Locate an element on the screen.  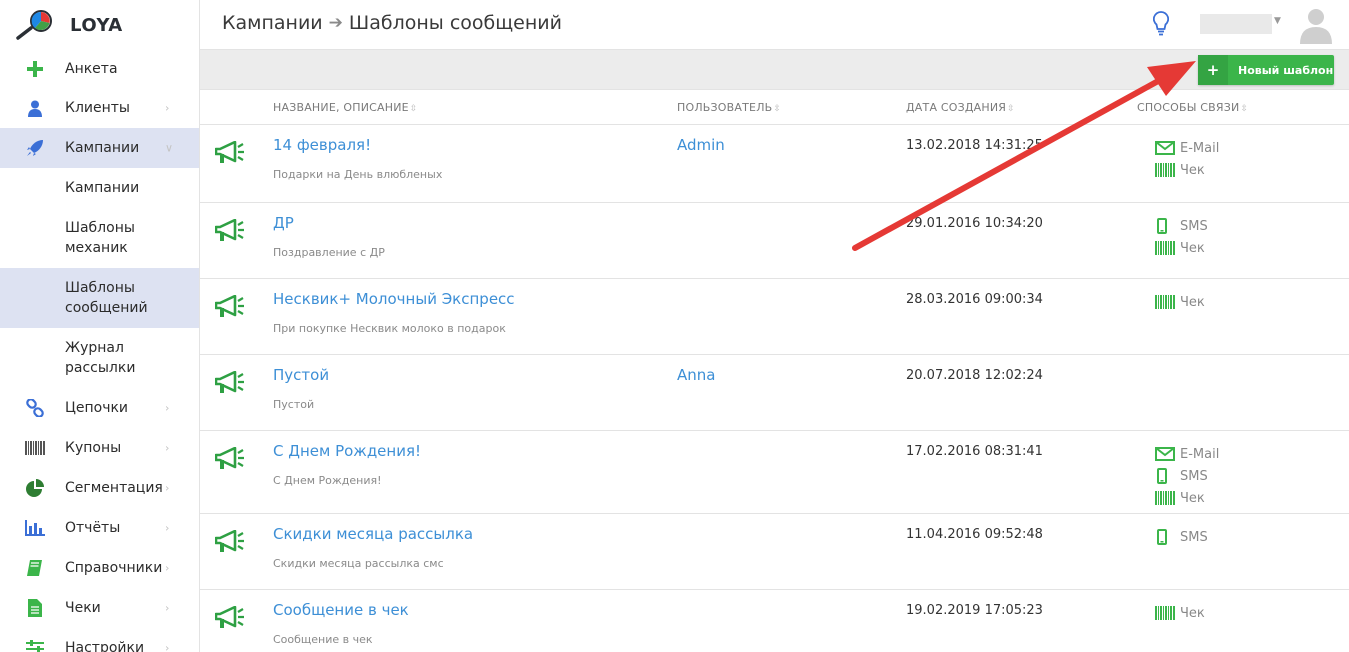
sidebar-item-label: Клиенты is located at coordinates (97, 108).